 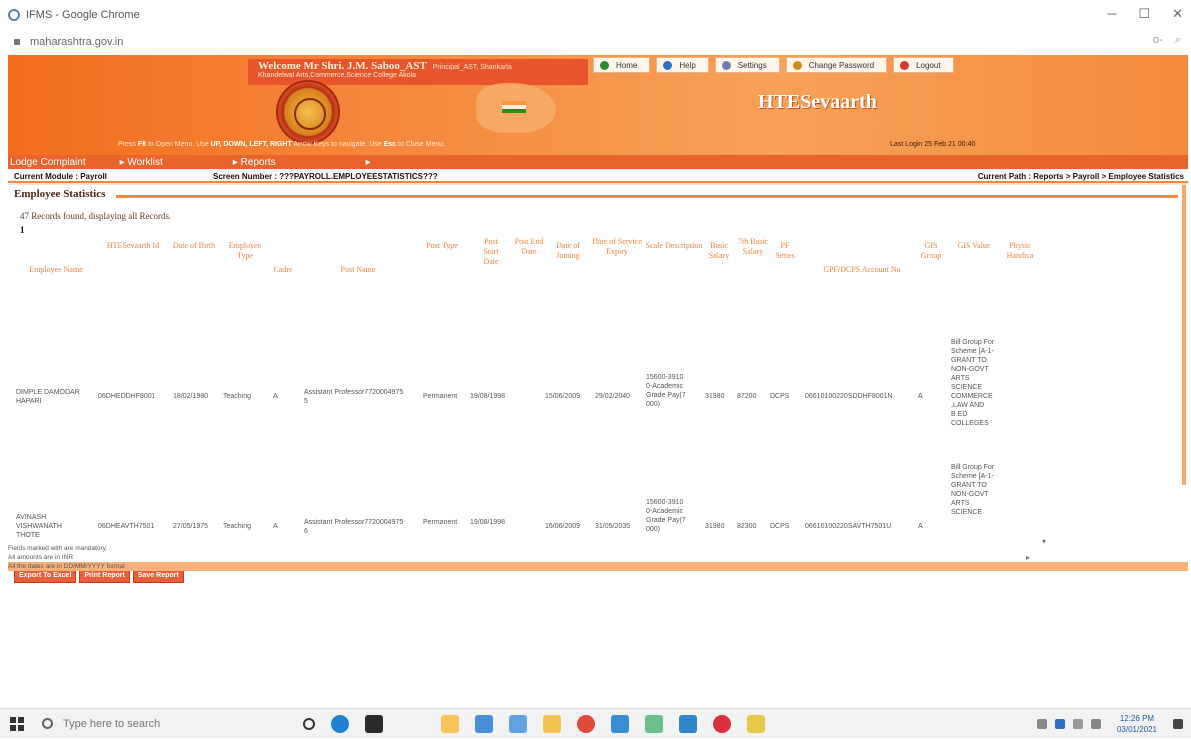 What do you see at coordinates (39, 526) in the screenshot?
I see `cell-employee-name: AVINASH VISHWANATH THOTE` at bounding box center [39, 526].